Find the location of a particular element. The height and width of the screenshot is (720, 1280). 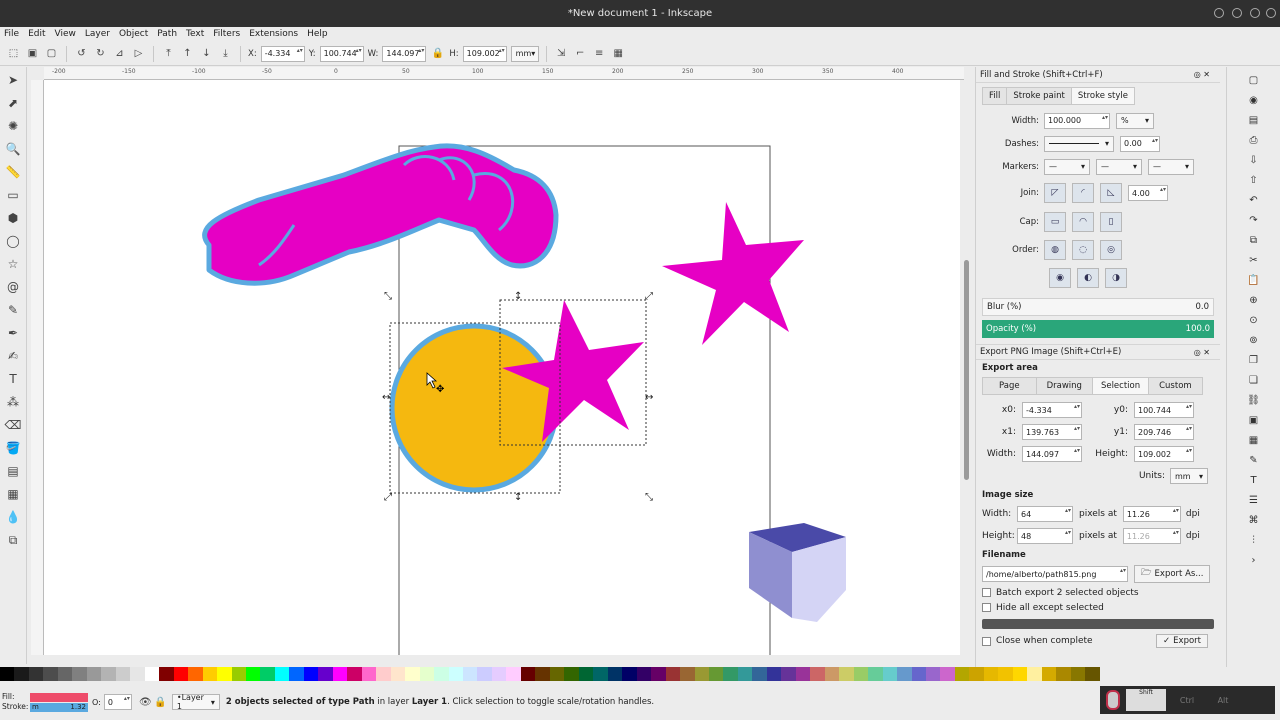

3d-box-tool-icon: ⬢ is located at coordinates (13, 218).